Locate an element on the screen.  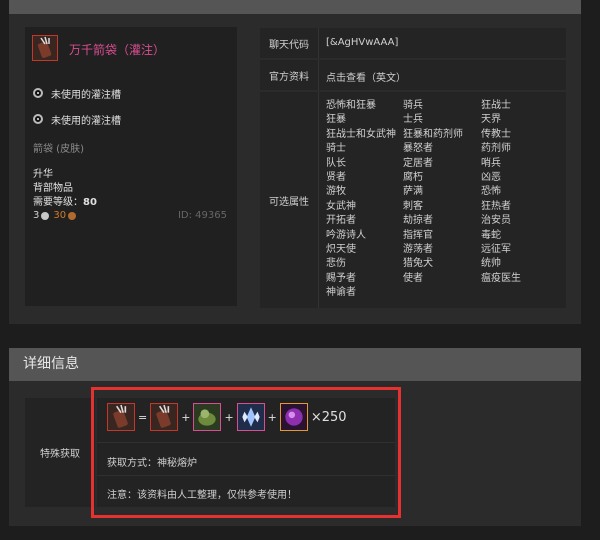
attribute-item: 劫掠者 is located at coordinates (418, 221).